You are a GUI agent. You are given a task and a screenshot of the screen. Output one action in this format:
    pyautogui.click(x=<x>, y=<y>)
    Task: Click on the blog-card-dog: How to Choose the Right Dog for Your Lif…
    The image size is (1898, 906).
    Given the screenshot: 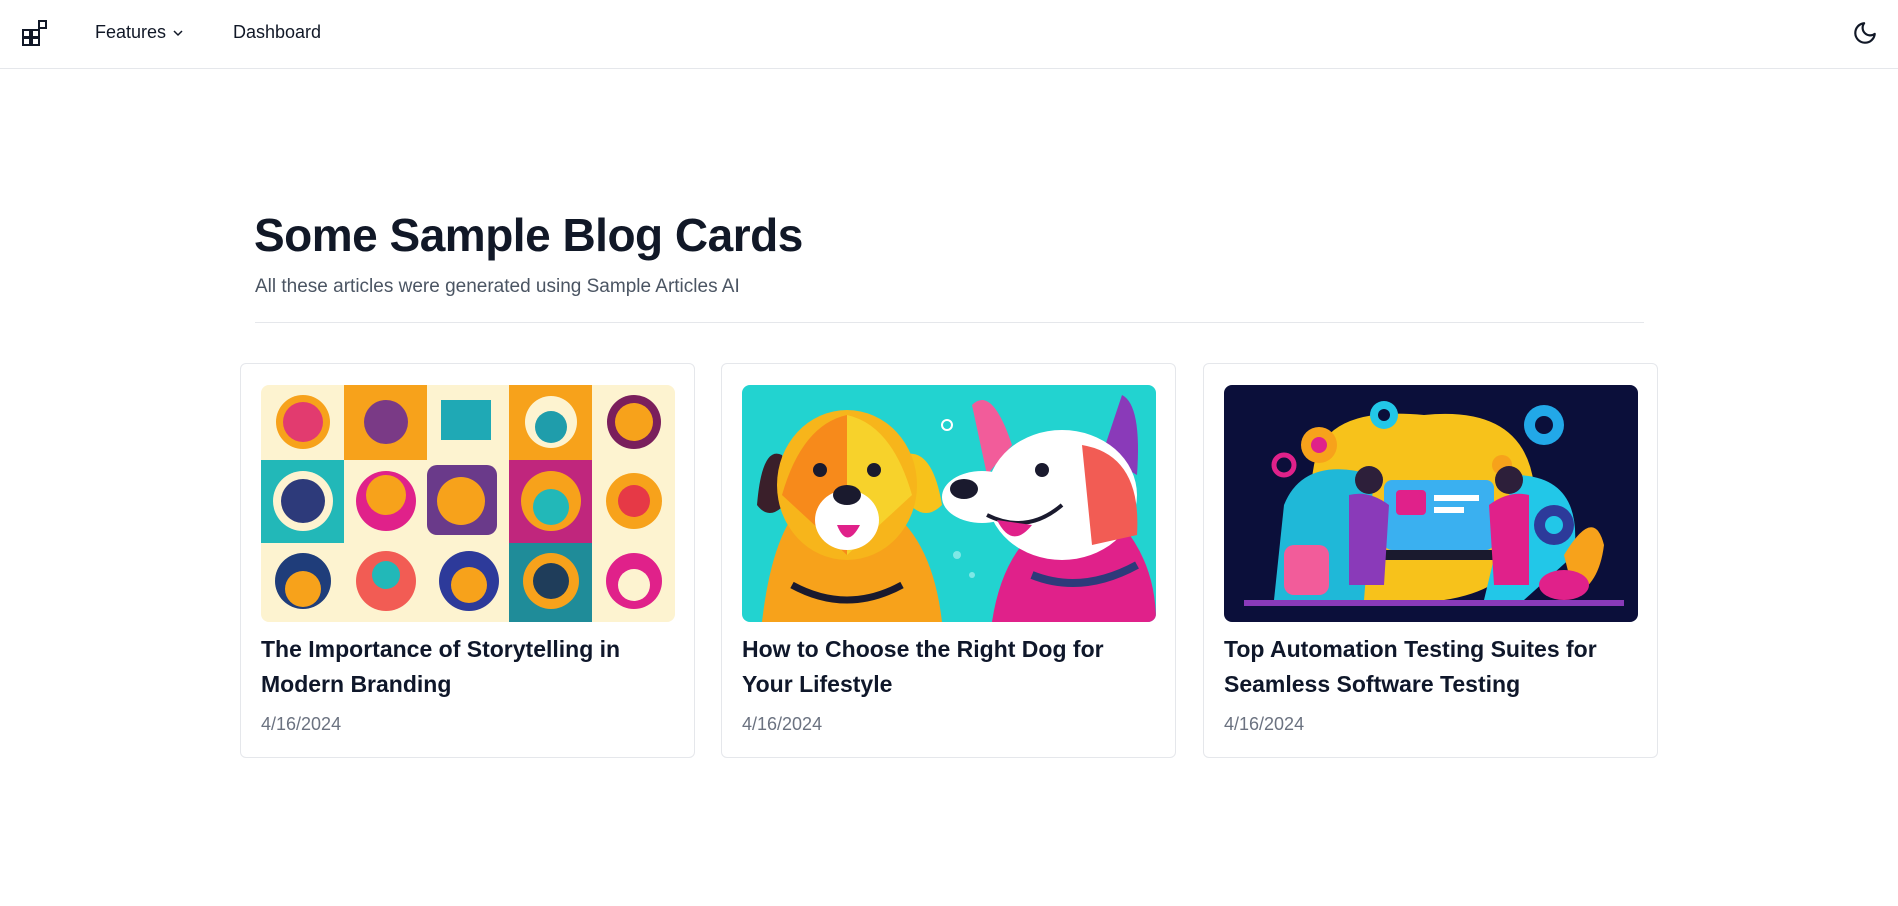 What is the action you would take?
    pyautogui.click(x=948, y=560)
    